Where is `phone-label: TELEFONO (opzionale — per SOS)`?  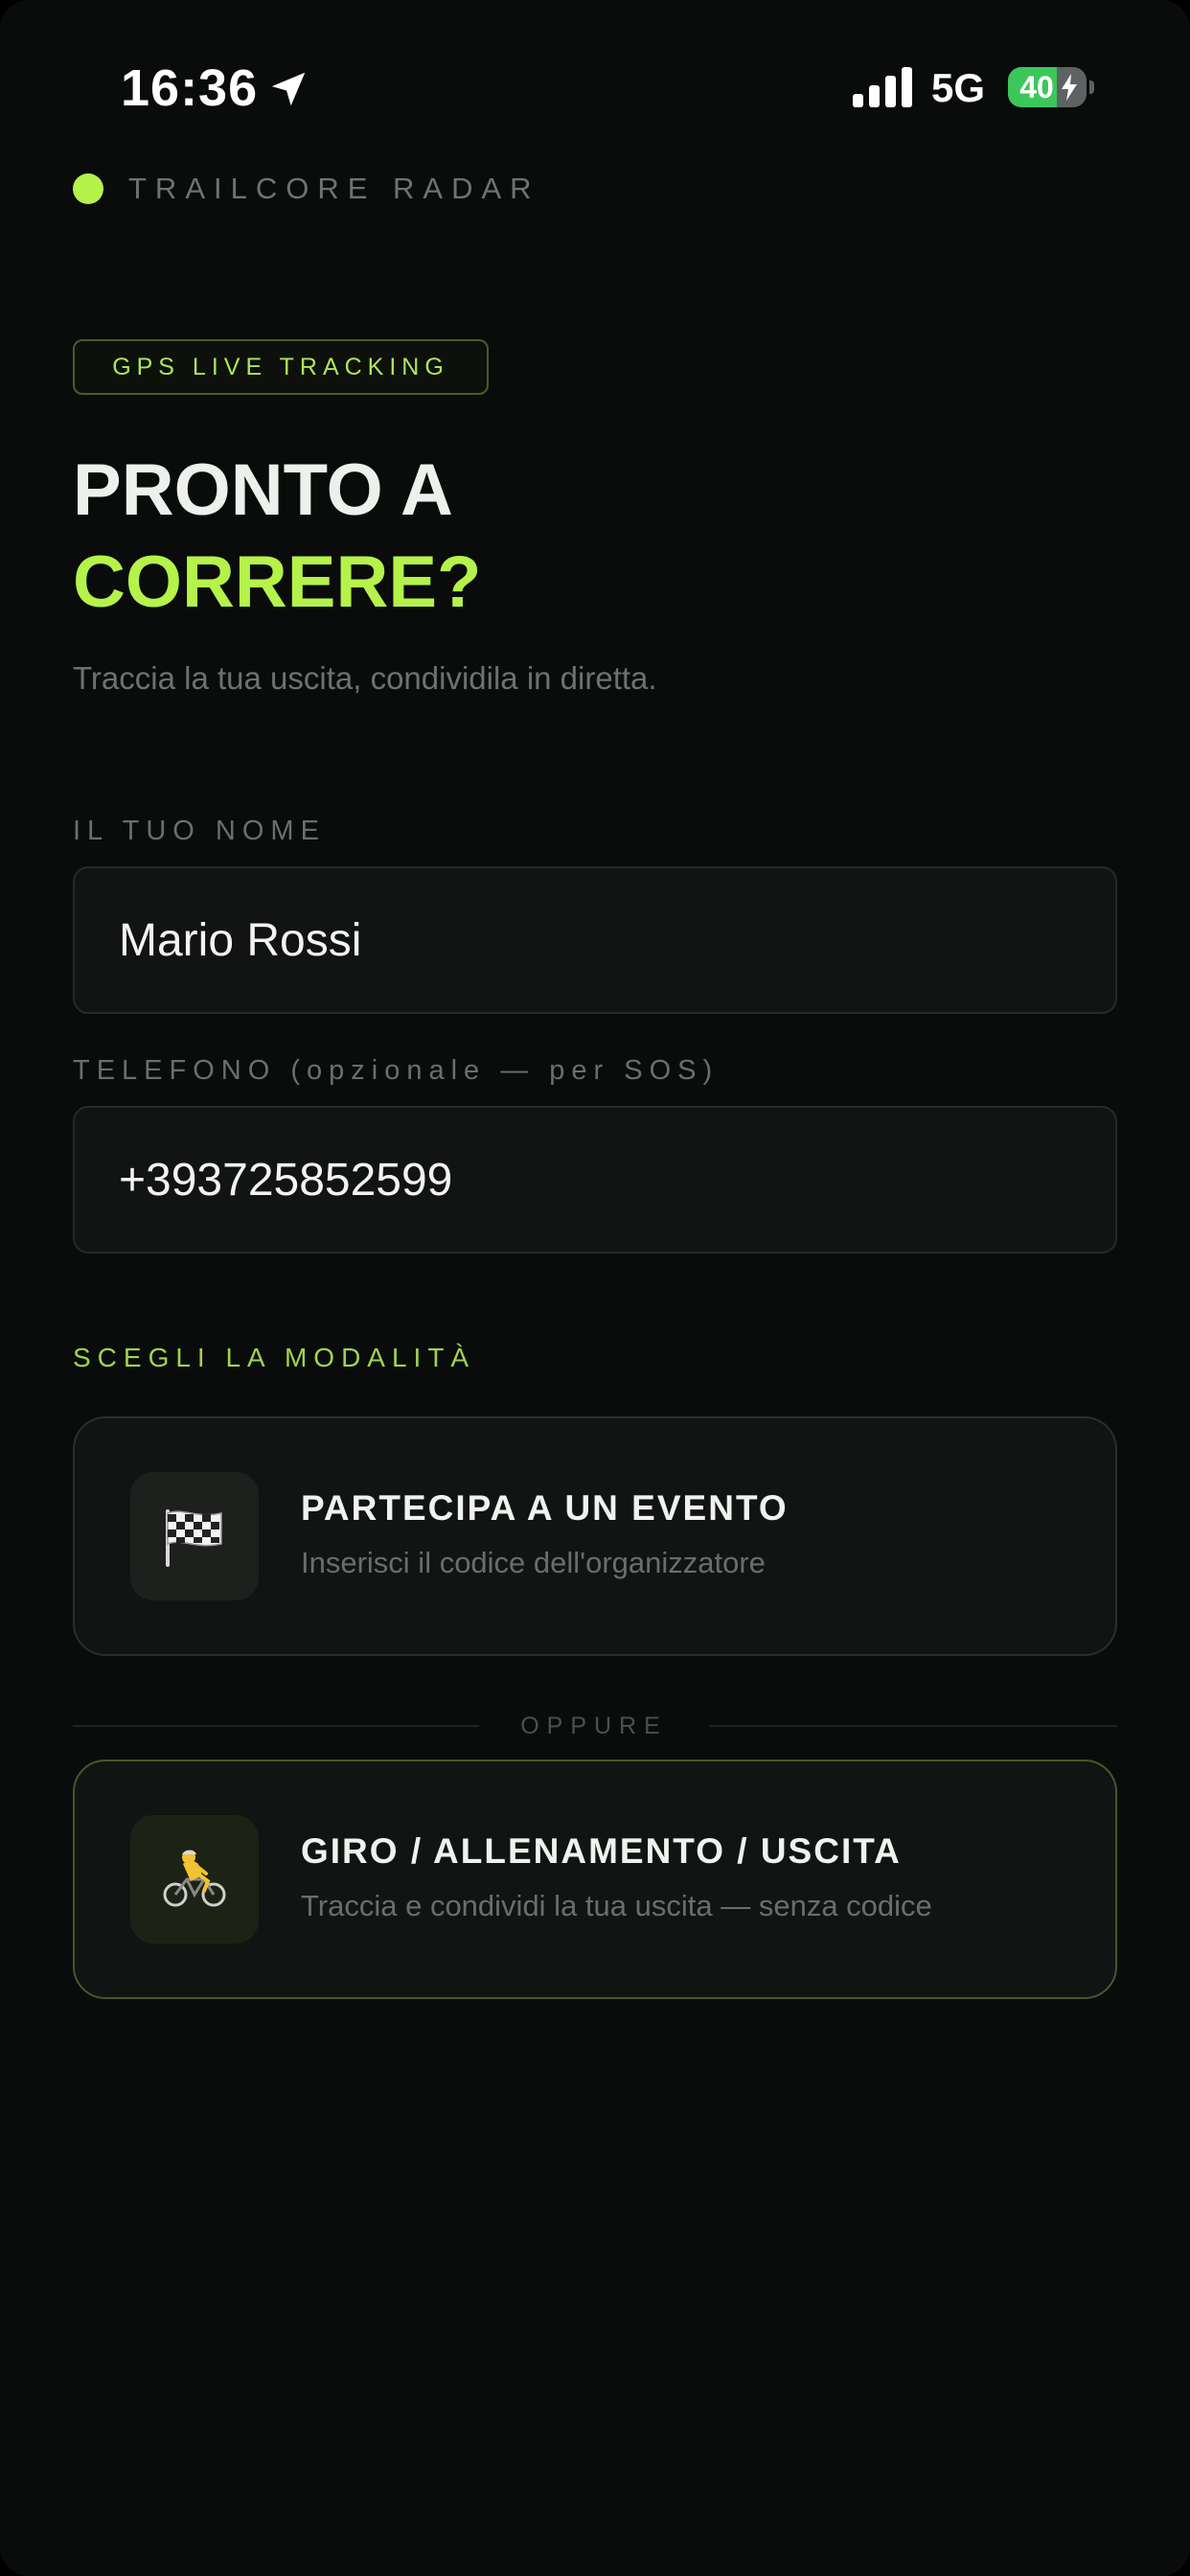
phone-label: TELEFONO (opzionale — per SOS) is located at coordinates (397, 1070).